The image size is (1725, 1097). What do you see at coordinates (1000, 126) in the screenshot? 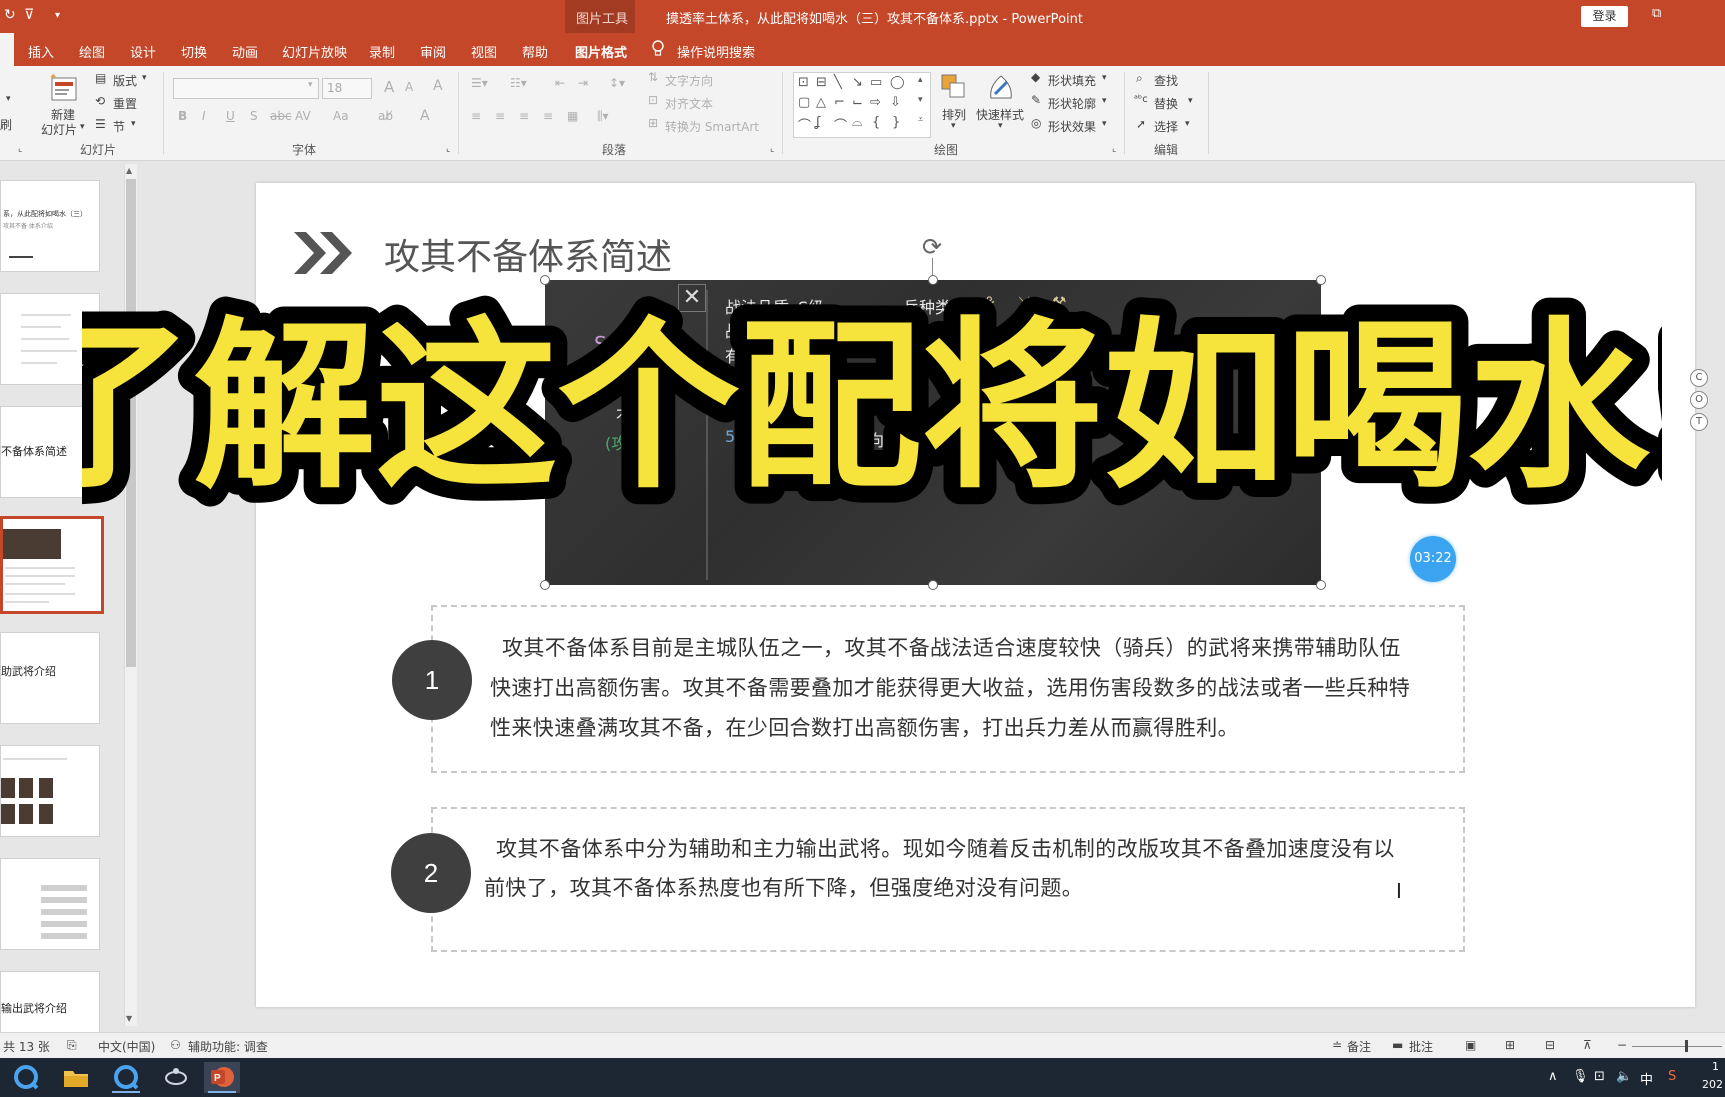
I see `quick-styles-dropdown-icon: ▾` at bounding box center [1000, 126].